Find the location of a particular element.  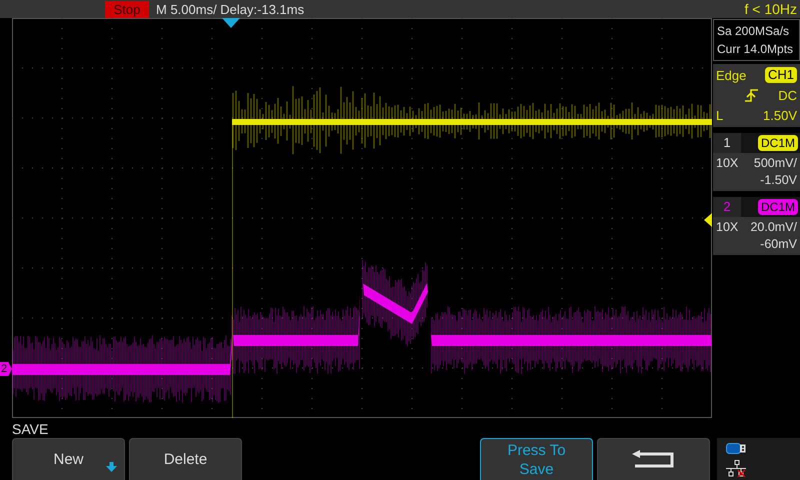

frequency-readout: f < 10Hz is located at coordinates (770, 9).